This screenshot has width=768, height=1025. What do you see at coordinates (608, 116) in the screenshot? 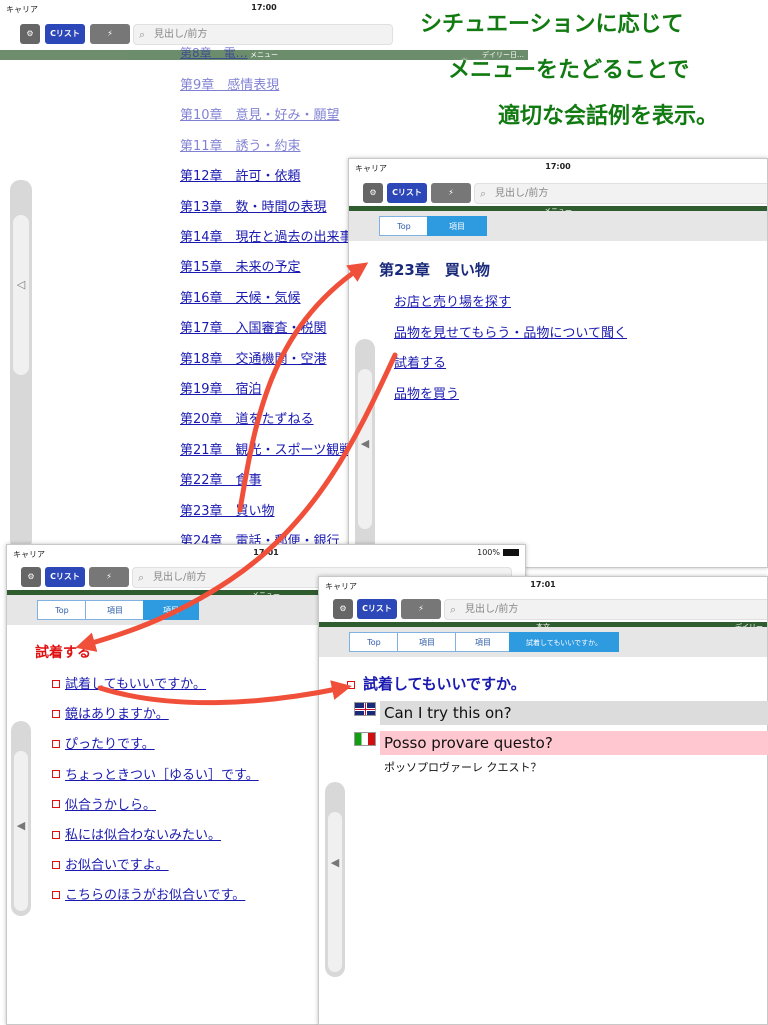
I see `caption-line-3: 適切な会話例を表示。` at bounding box center [608, 116].